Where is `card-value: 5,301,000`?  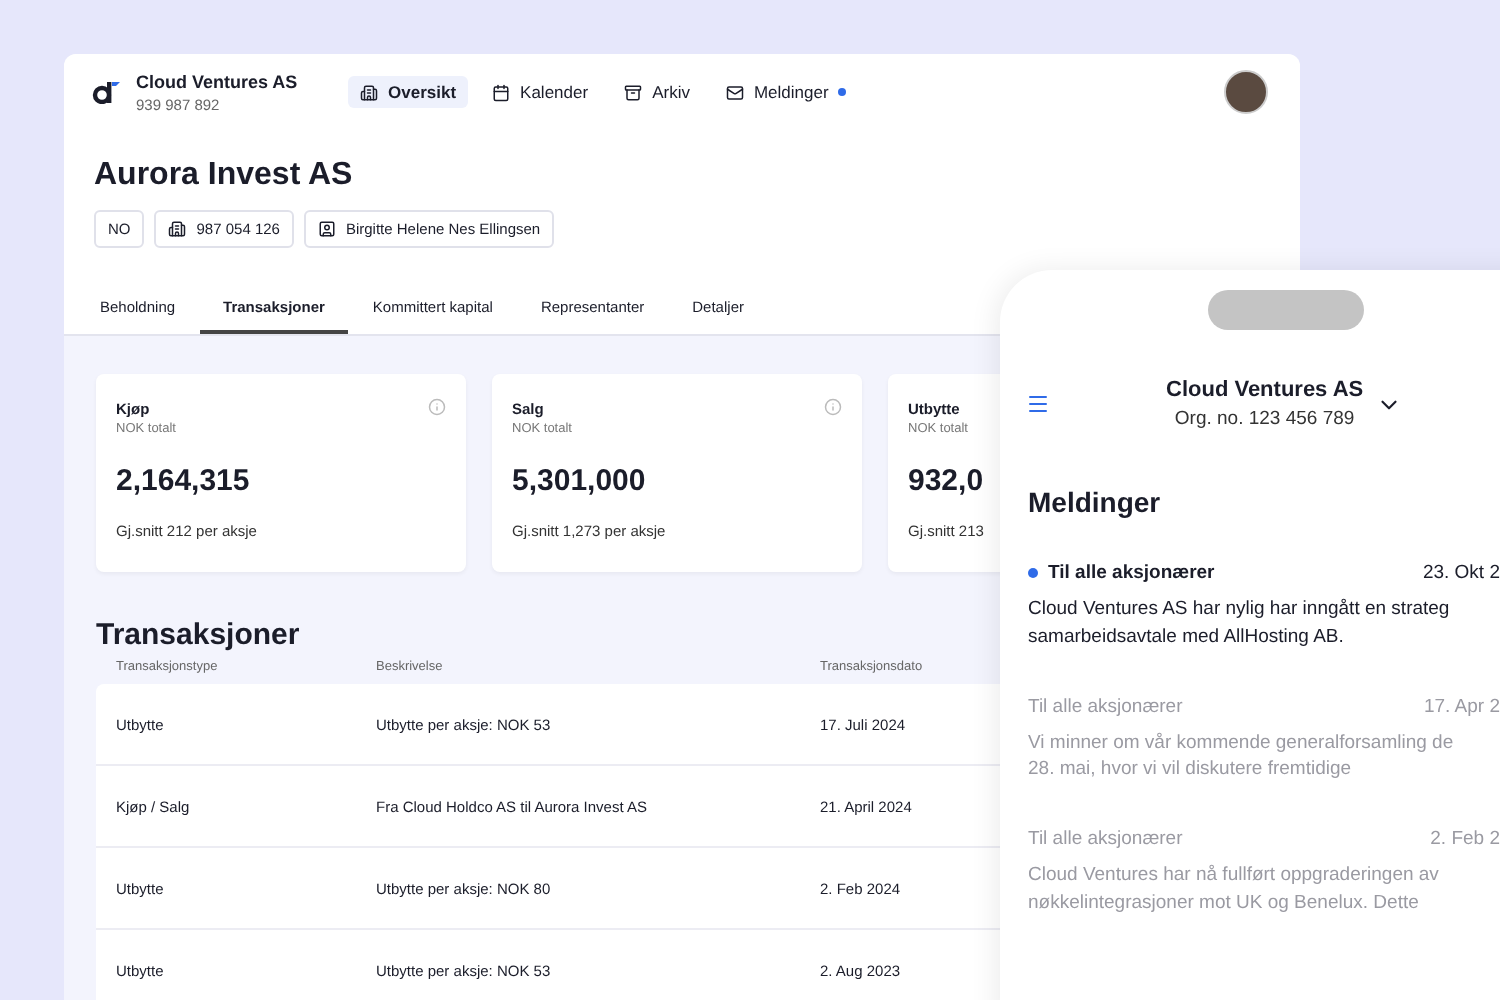 card-value: 5,301,000 is located at coordinates (579, 481).